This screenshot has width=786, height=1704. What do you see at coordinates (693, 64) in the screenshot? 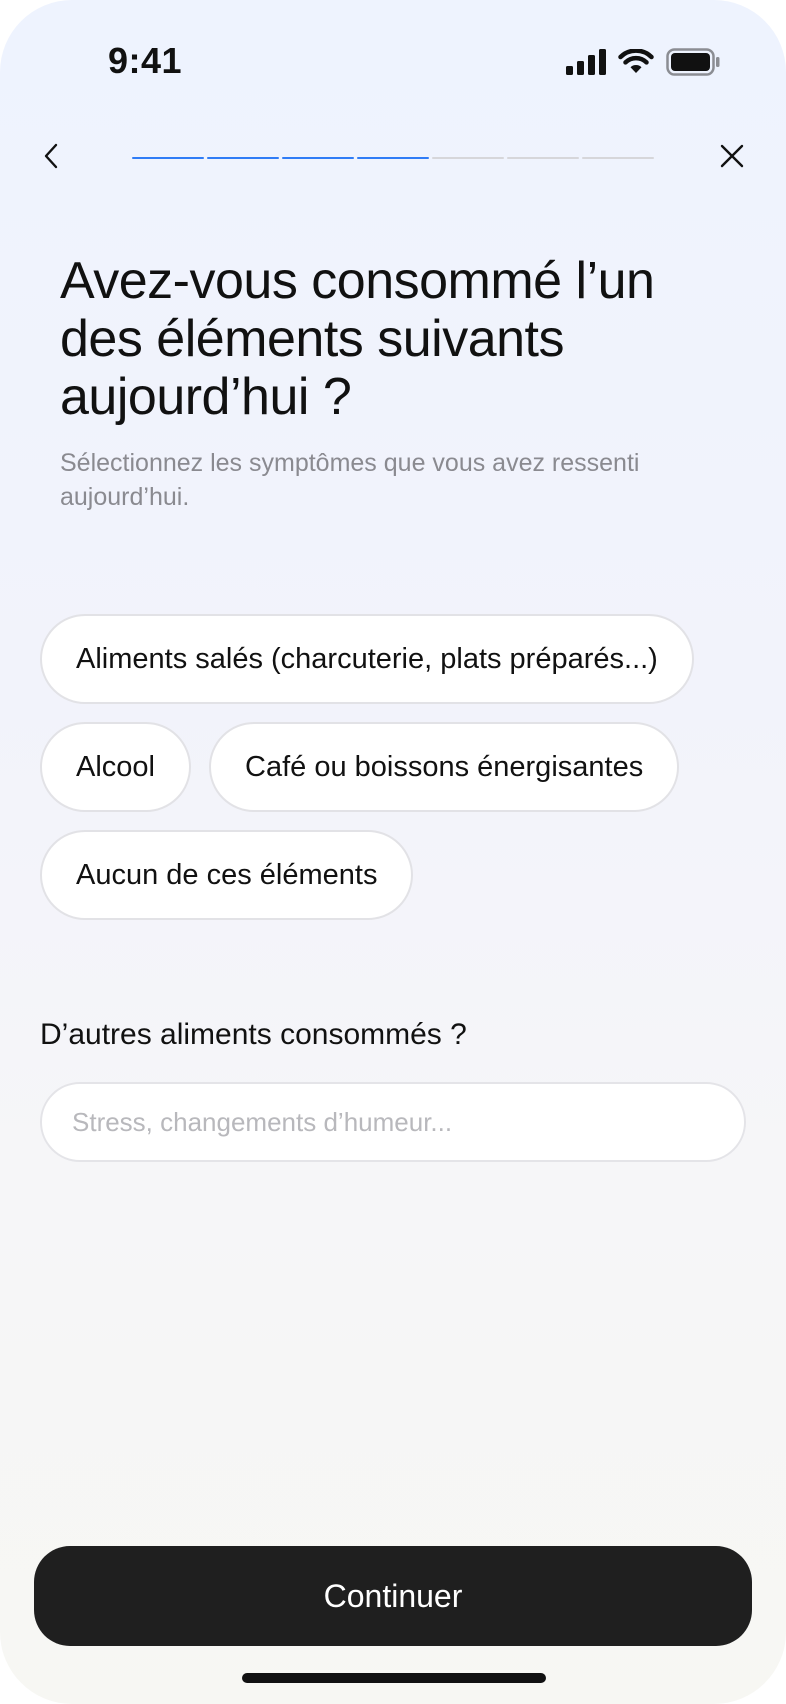
I see `battery-icon` at bounding box center [693, 64].